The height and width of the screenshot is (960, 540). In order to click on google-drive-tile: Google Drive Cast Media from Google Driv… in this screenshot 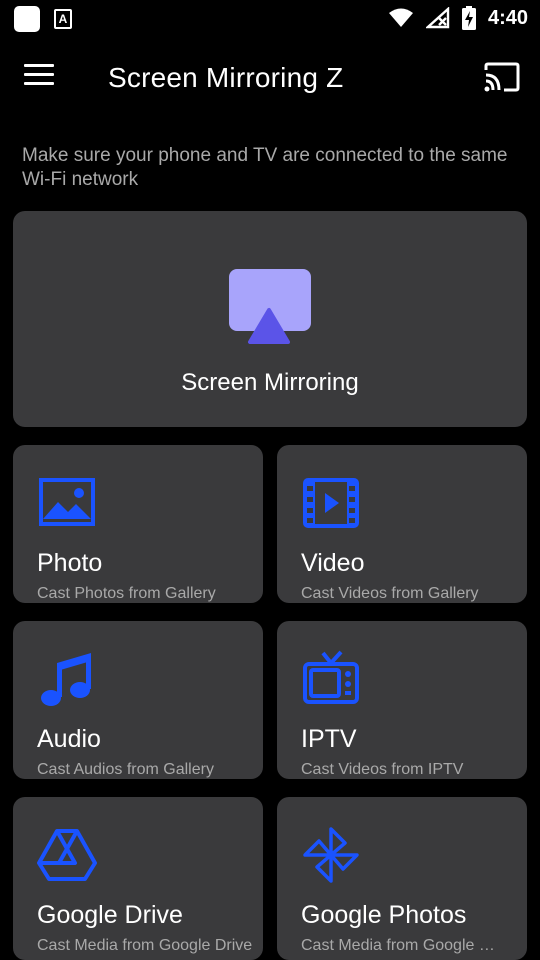, I will do `click(138, 878)`.